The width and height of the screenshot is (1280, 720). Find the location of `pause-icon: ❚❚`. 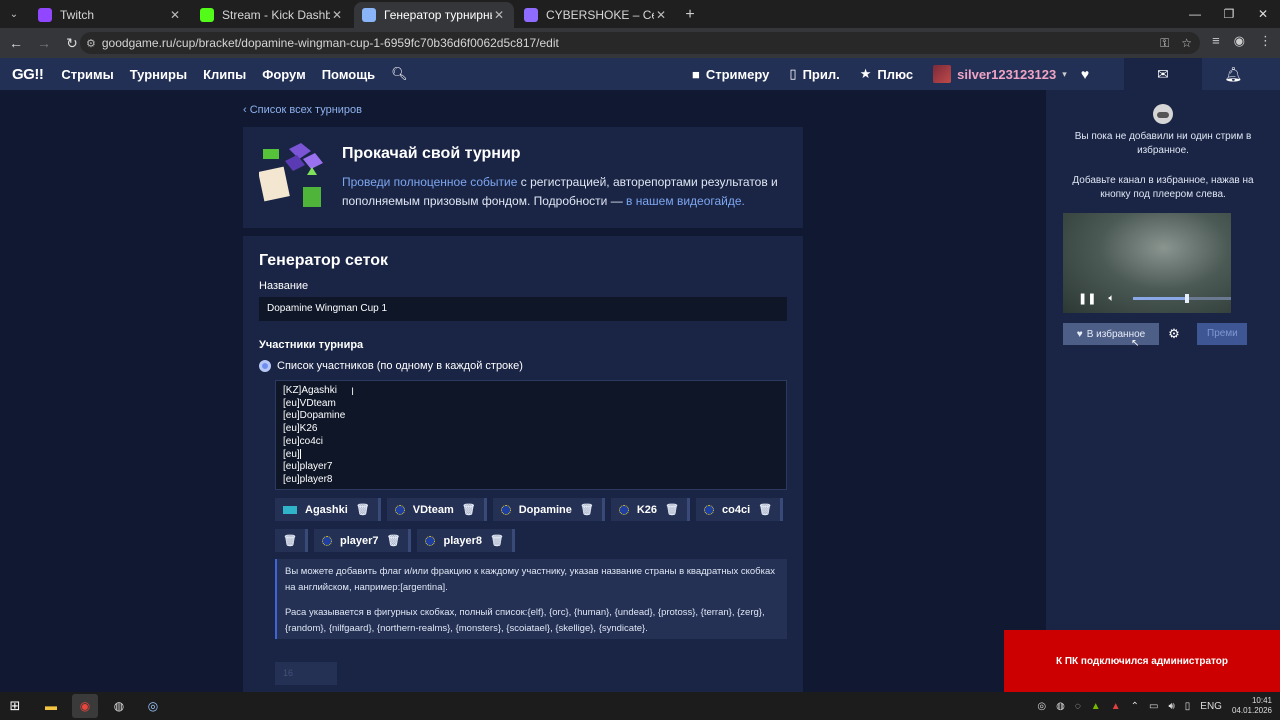

pause-icon: ❚❚ is located at coordinates (1087, 298).